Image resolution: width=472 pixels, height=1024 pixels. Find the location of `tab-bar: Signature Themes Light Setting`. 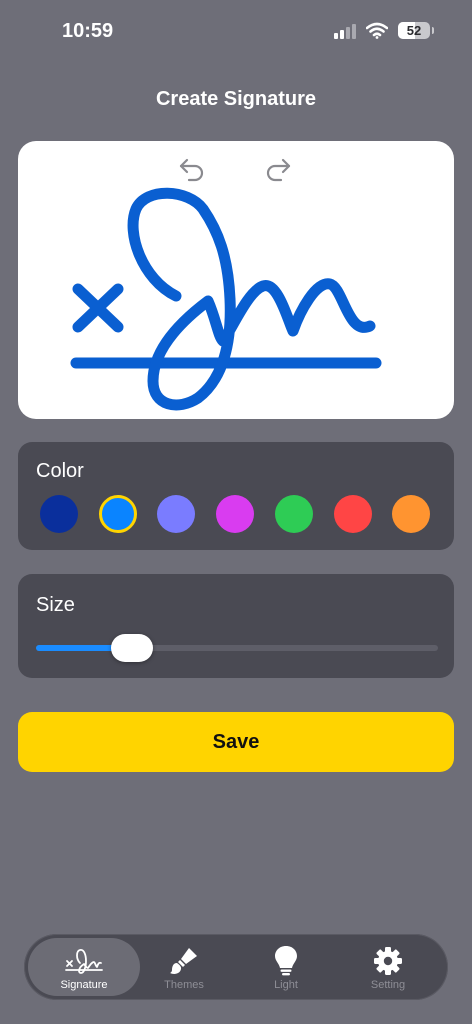

tab-bar: Signature Themes Light Setting is located at coordinates (236, 967).